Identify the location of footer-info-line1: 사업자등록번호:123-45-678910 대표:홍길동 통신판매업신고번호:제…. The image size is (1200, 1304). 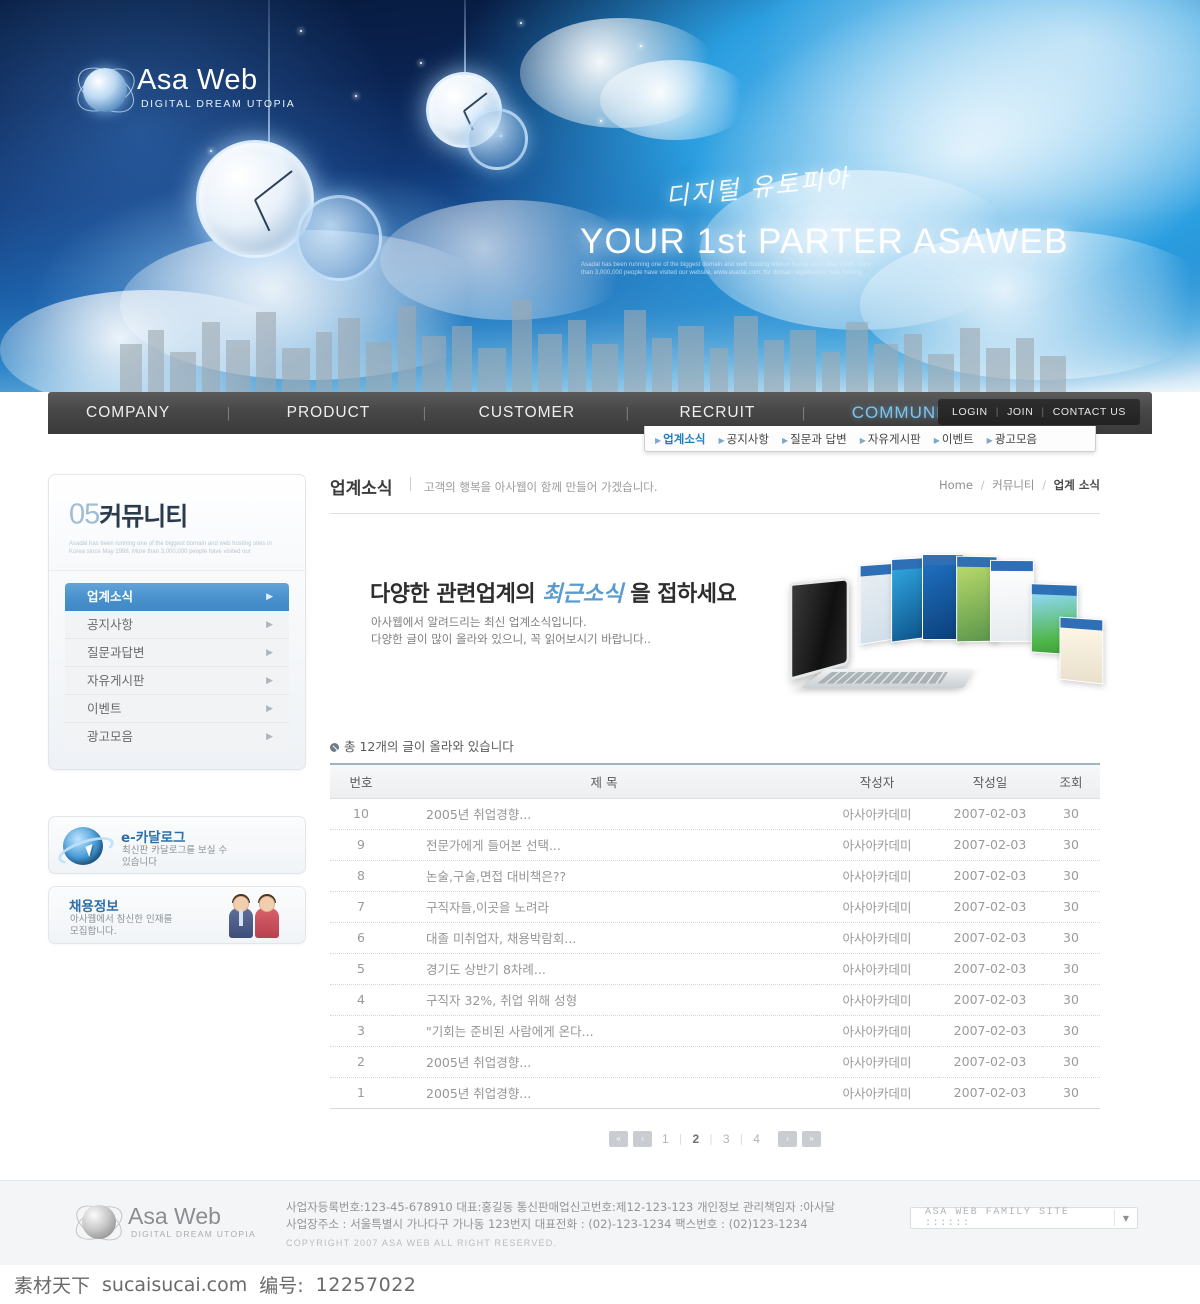
(561, 1207).